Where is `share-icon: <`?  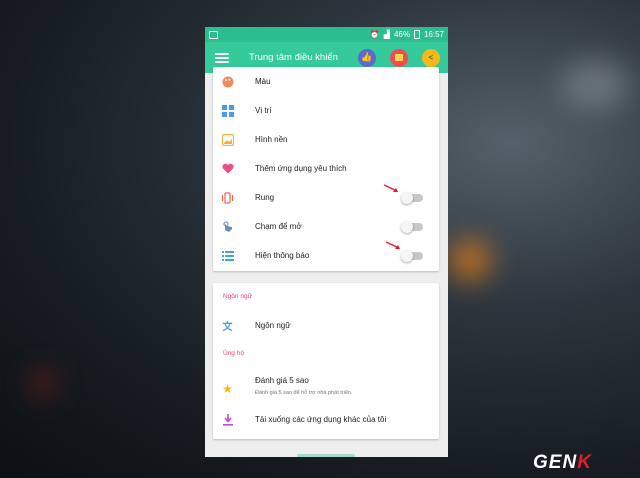
share-icon: < is located at coordinates (431, 57).